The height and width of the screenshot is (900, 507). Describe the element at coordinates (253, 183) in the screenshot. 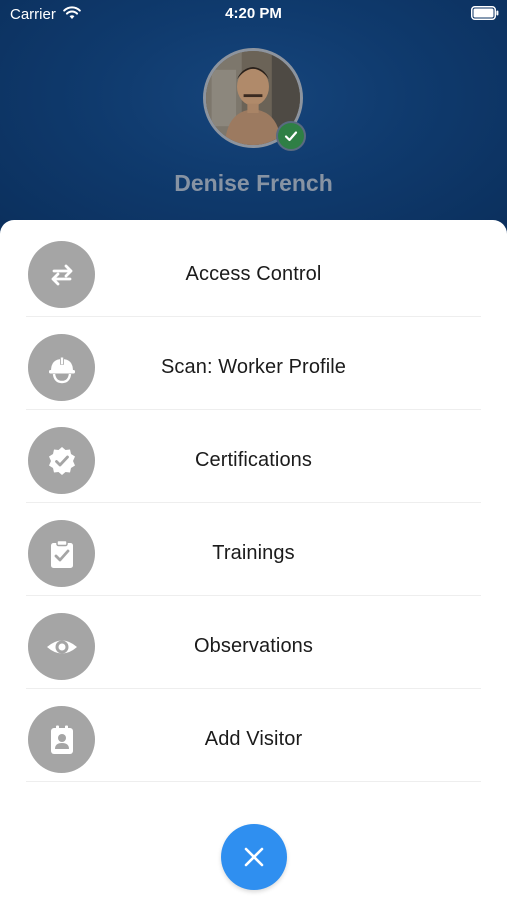

I see `user-name: Denise French` at that location.